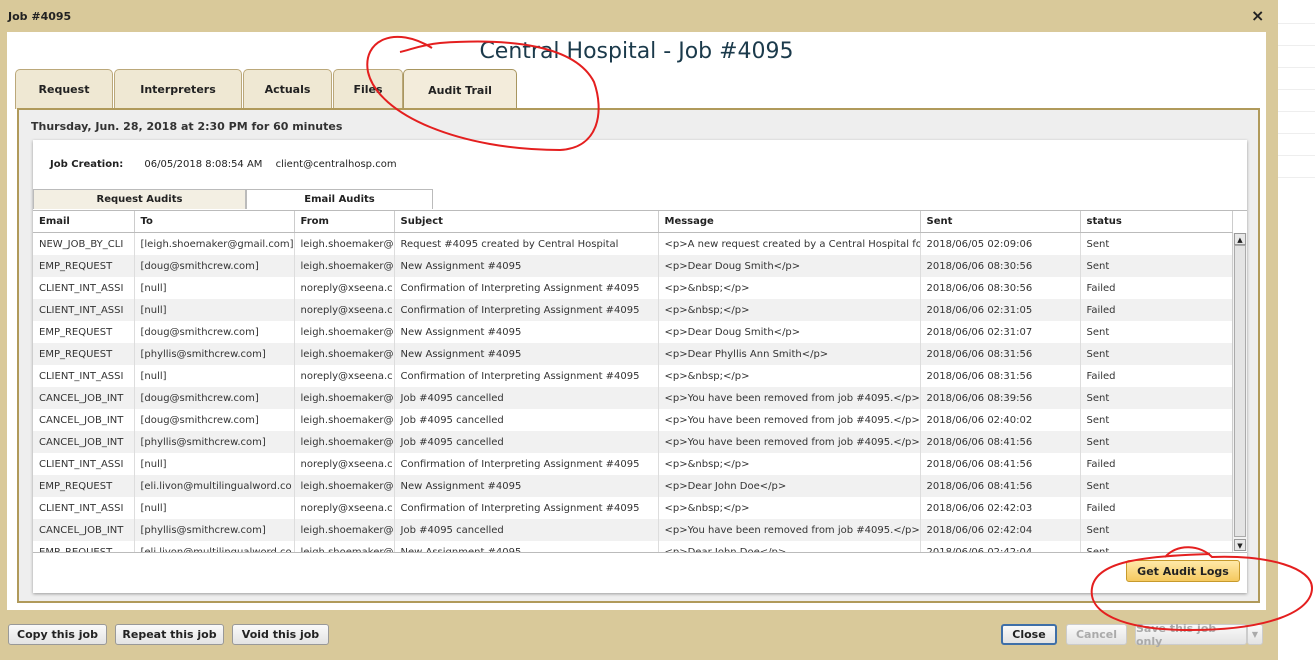 The width and height of the screenshot is (1315, 660). I want to click on subtab-request-audits: Request Audits, so click(139, 199).